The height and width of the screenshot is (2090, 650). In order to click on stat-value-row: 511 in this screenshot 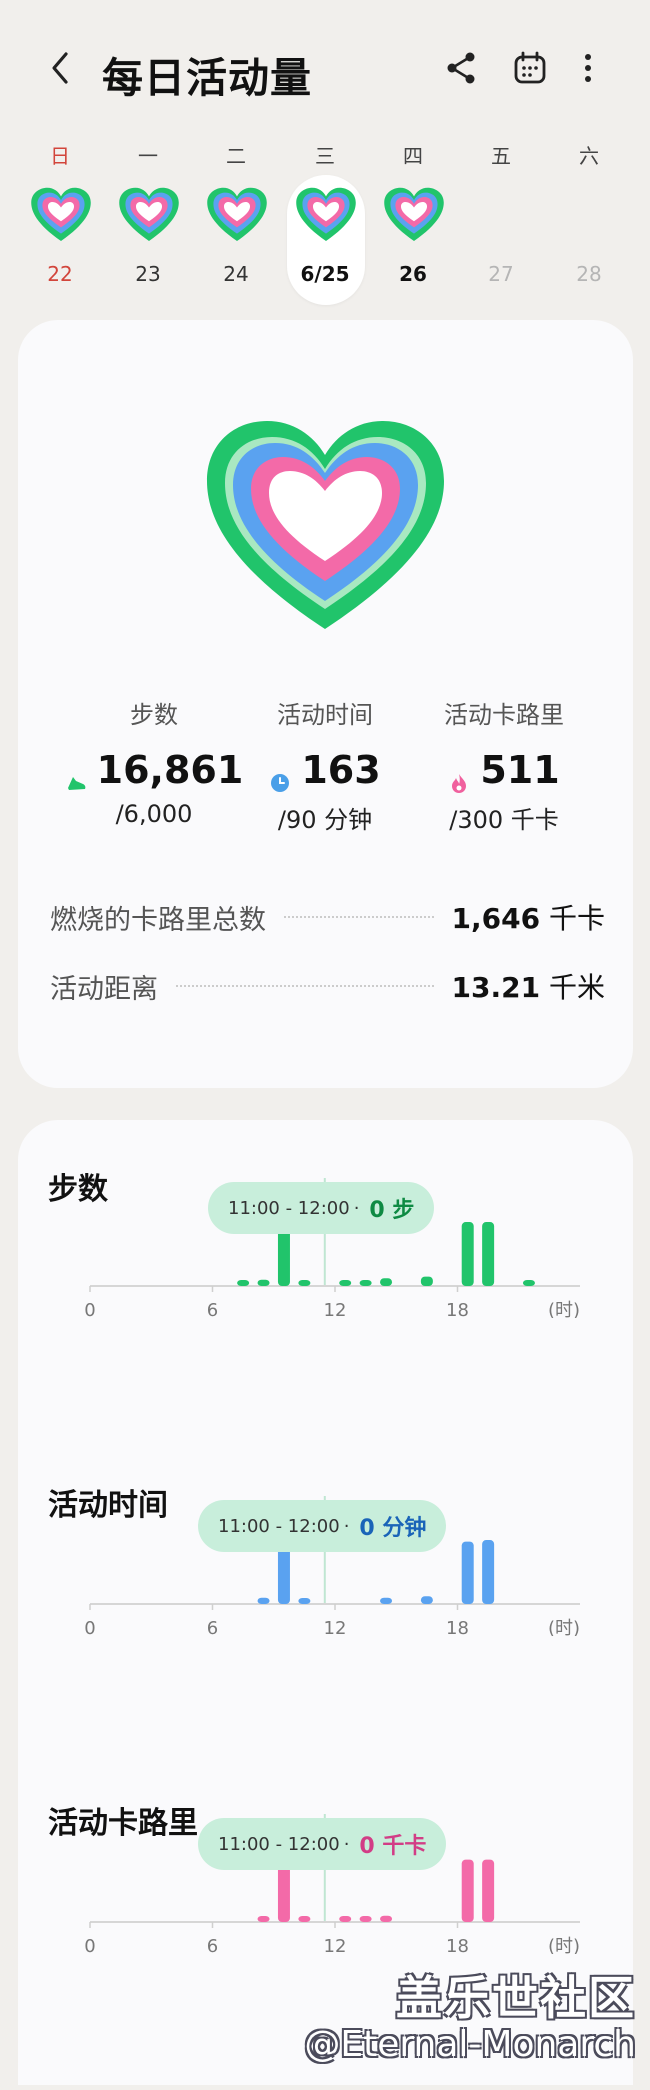, I will do `click(504, 770)`.